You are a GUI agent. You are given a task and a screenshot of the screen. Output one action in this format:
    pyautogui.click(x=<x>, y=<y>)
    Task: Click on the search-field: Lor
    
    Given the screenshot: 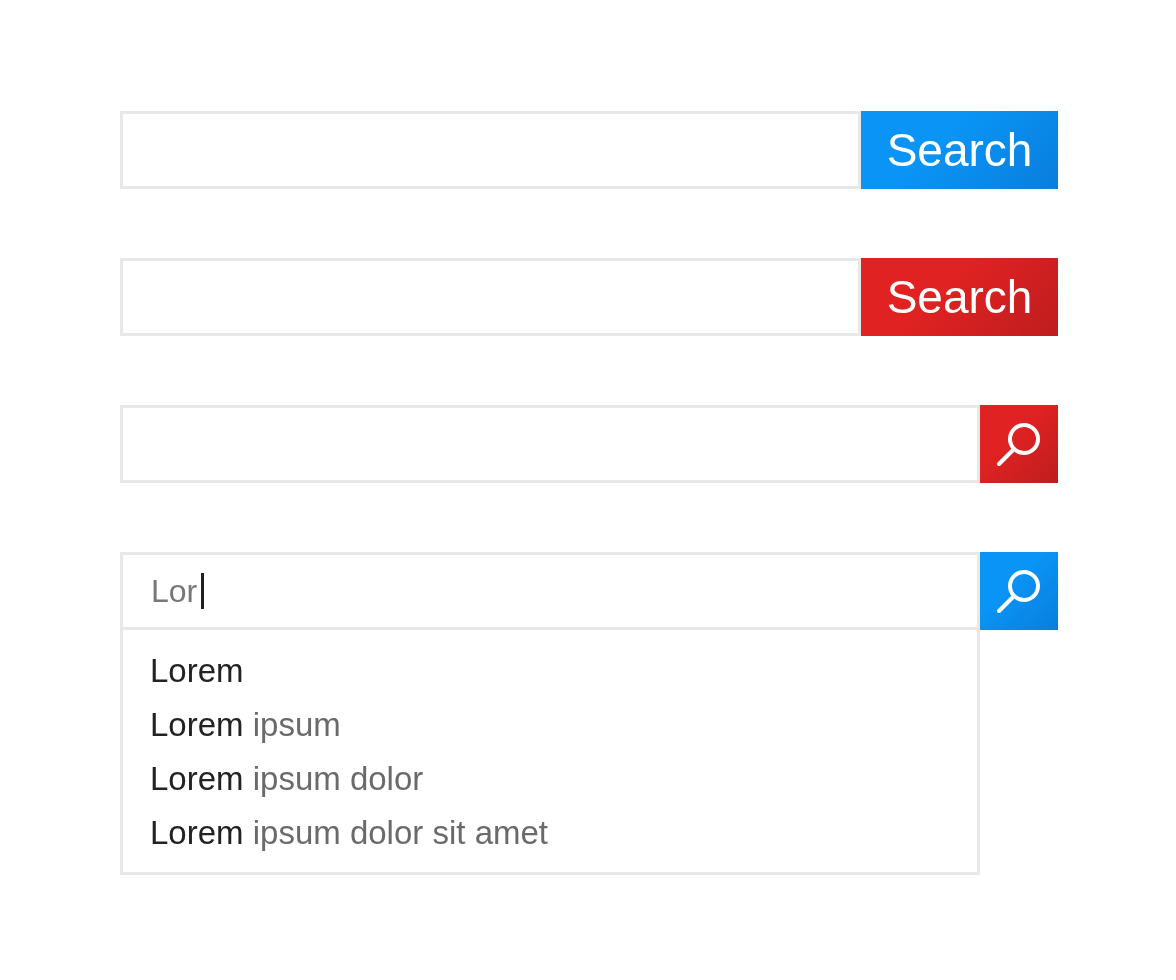 What is the action you would take?
    pyautogui.click(x=550, y=591)
    